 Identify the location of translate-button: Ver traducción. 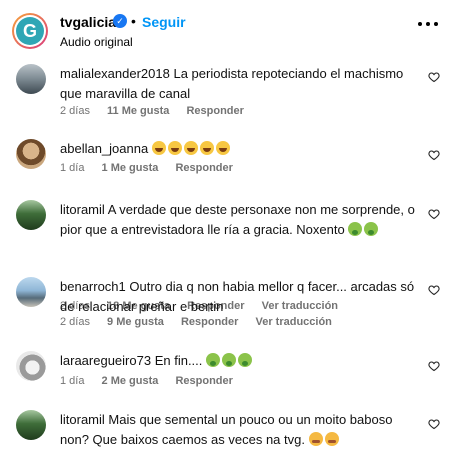
(293, 322).